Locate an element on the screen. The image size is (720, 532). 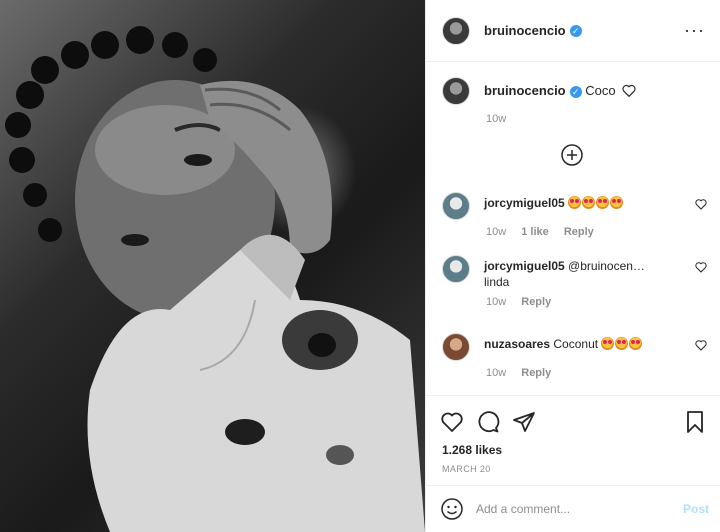
comment-item: jorcymiguel05 10w 1 like Reply is located at coordinates (574, 215).